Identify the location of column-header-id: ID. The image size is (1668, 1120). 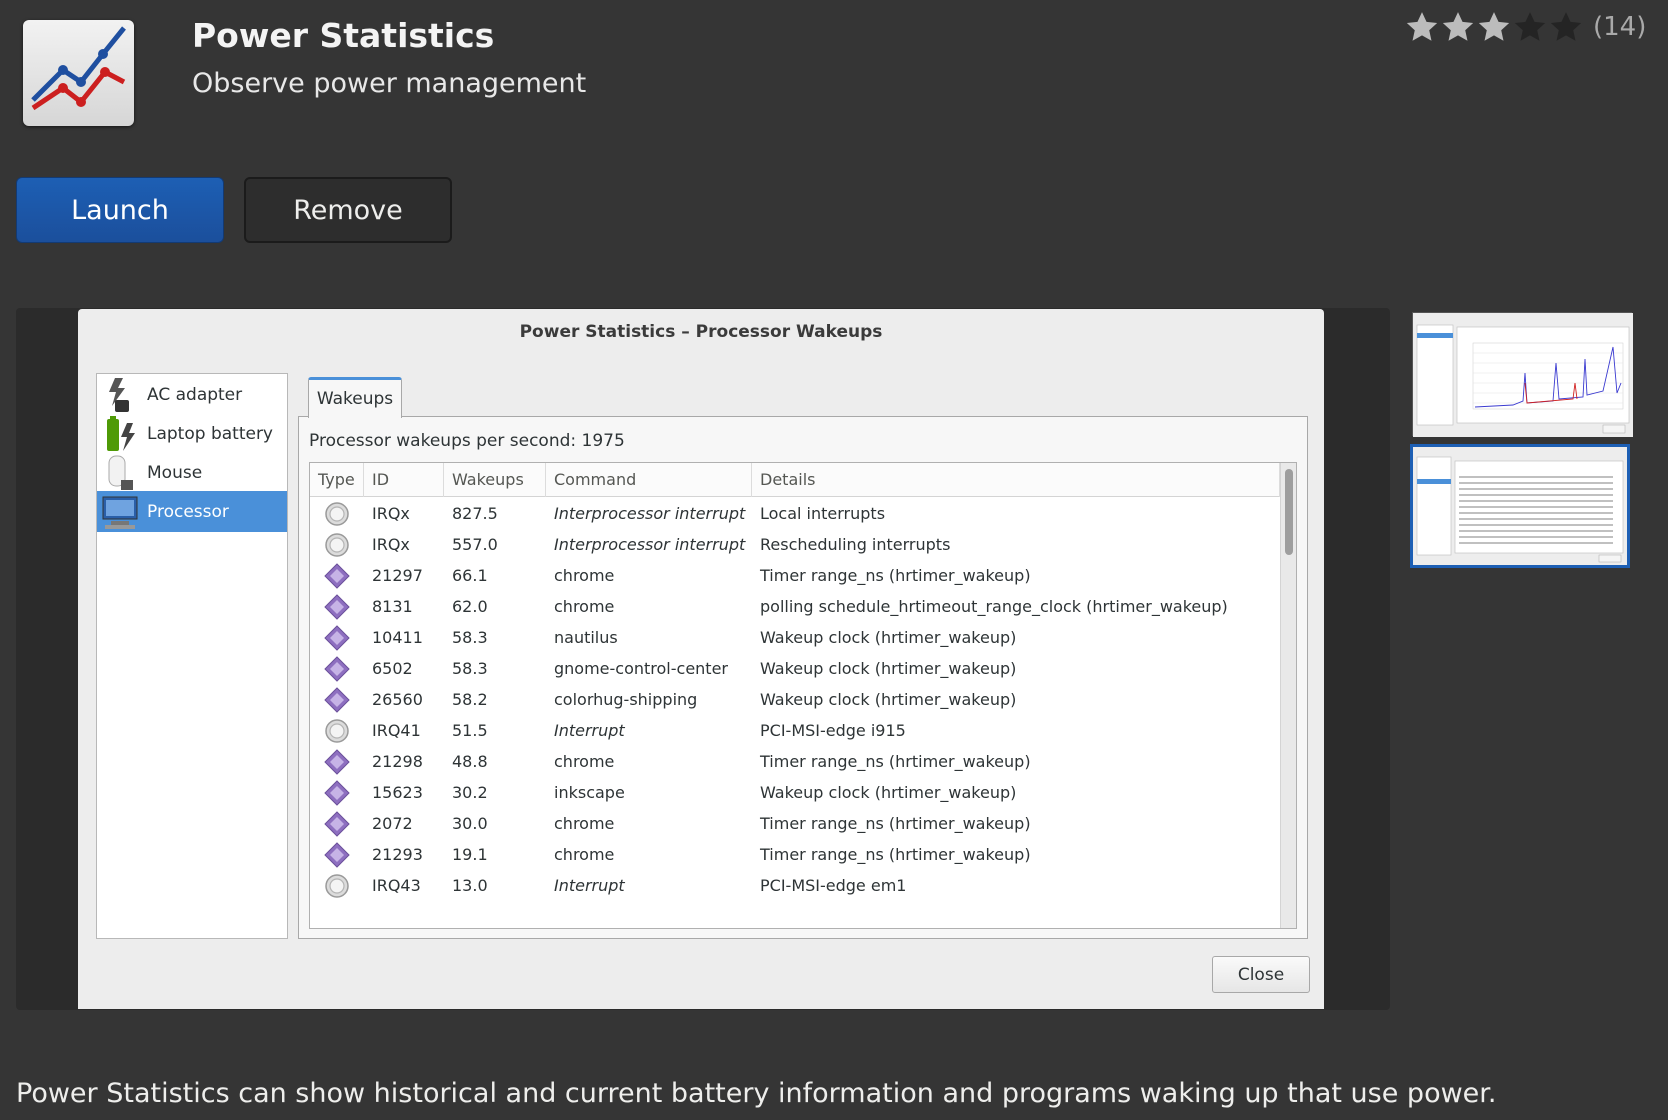
(404, 480).